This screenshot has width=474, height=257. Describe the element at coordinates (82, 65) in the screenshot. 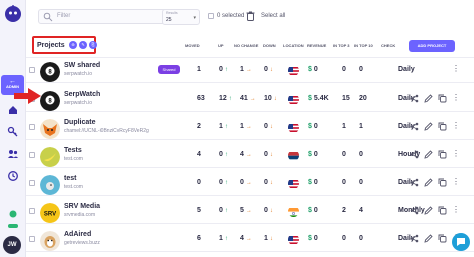

I see `project-name: SW shared` at that location.